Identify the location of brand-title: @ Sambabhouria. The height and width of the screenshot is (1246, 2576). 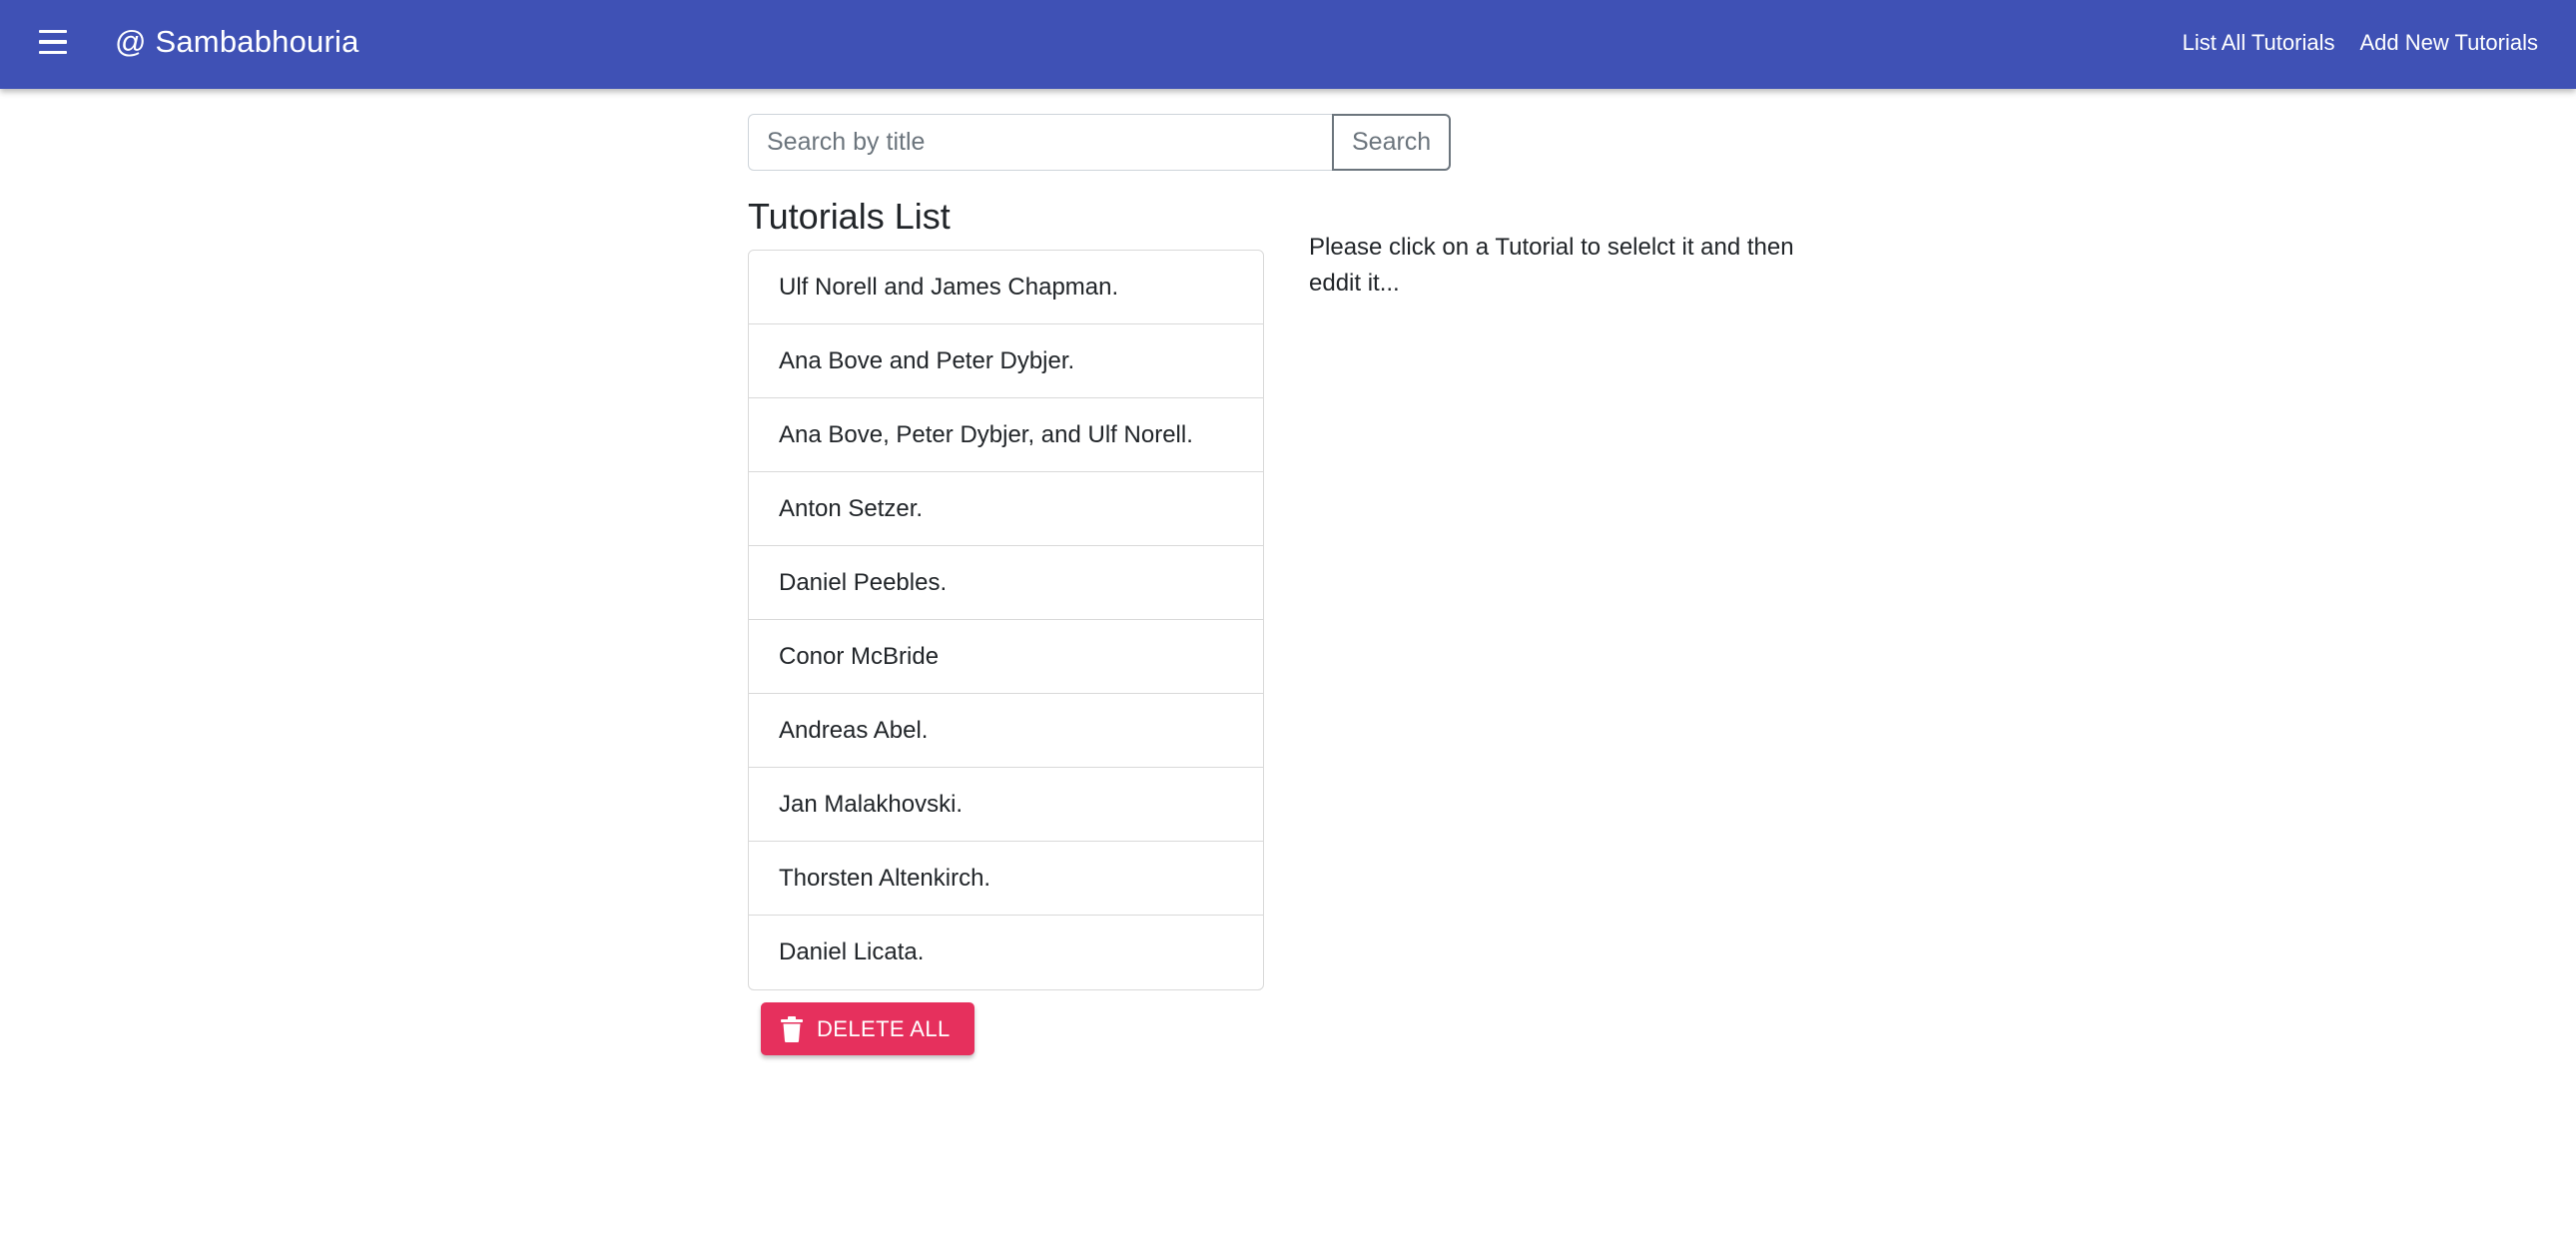
(237, 42).